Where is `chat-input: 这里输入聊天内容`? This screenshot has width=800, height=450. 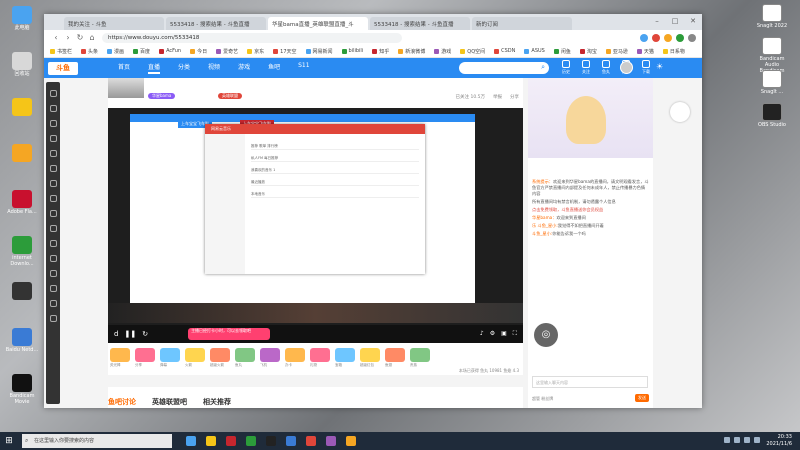
chat-input: 这里输入聊天内容 is located at coordinates (590, 382).